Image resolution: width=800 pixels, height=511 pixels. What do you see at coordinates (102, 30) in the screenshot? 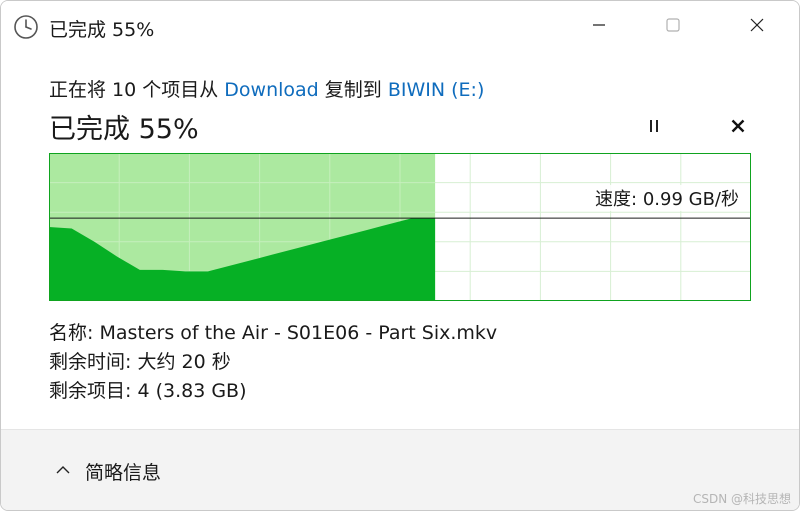
I see `window-title: 已完成 55%` at bounding box center [102, 30].